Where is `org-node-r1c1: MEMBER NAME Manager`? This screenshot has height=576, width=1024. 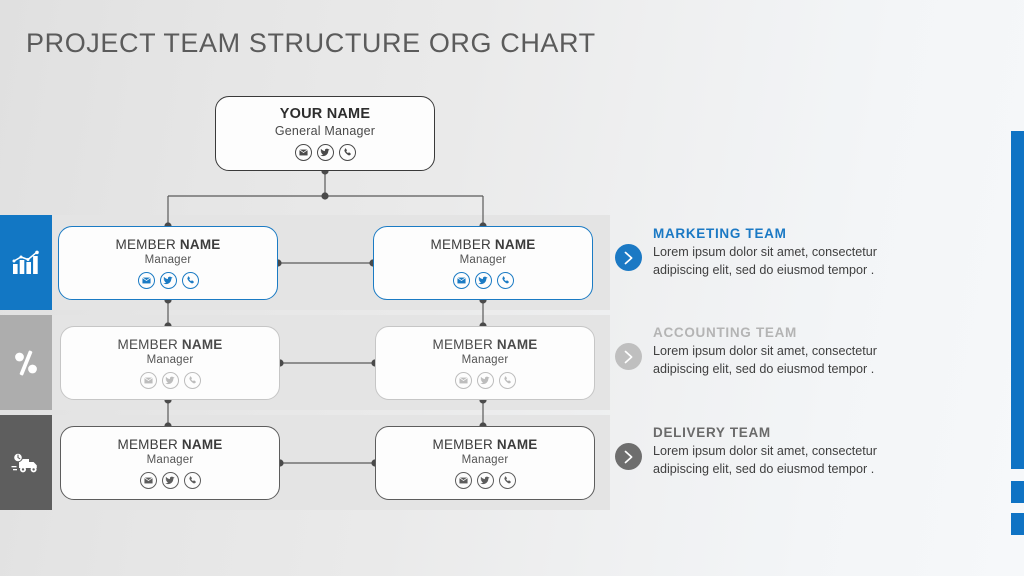
org-node-r1c1: MEMBER NAME Manager is located at coordinates (168, 263).